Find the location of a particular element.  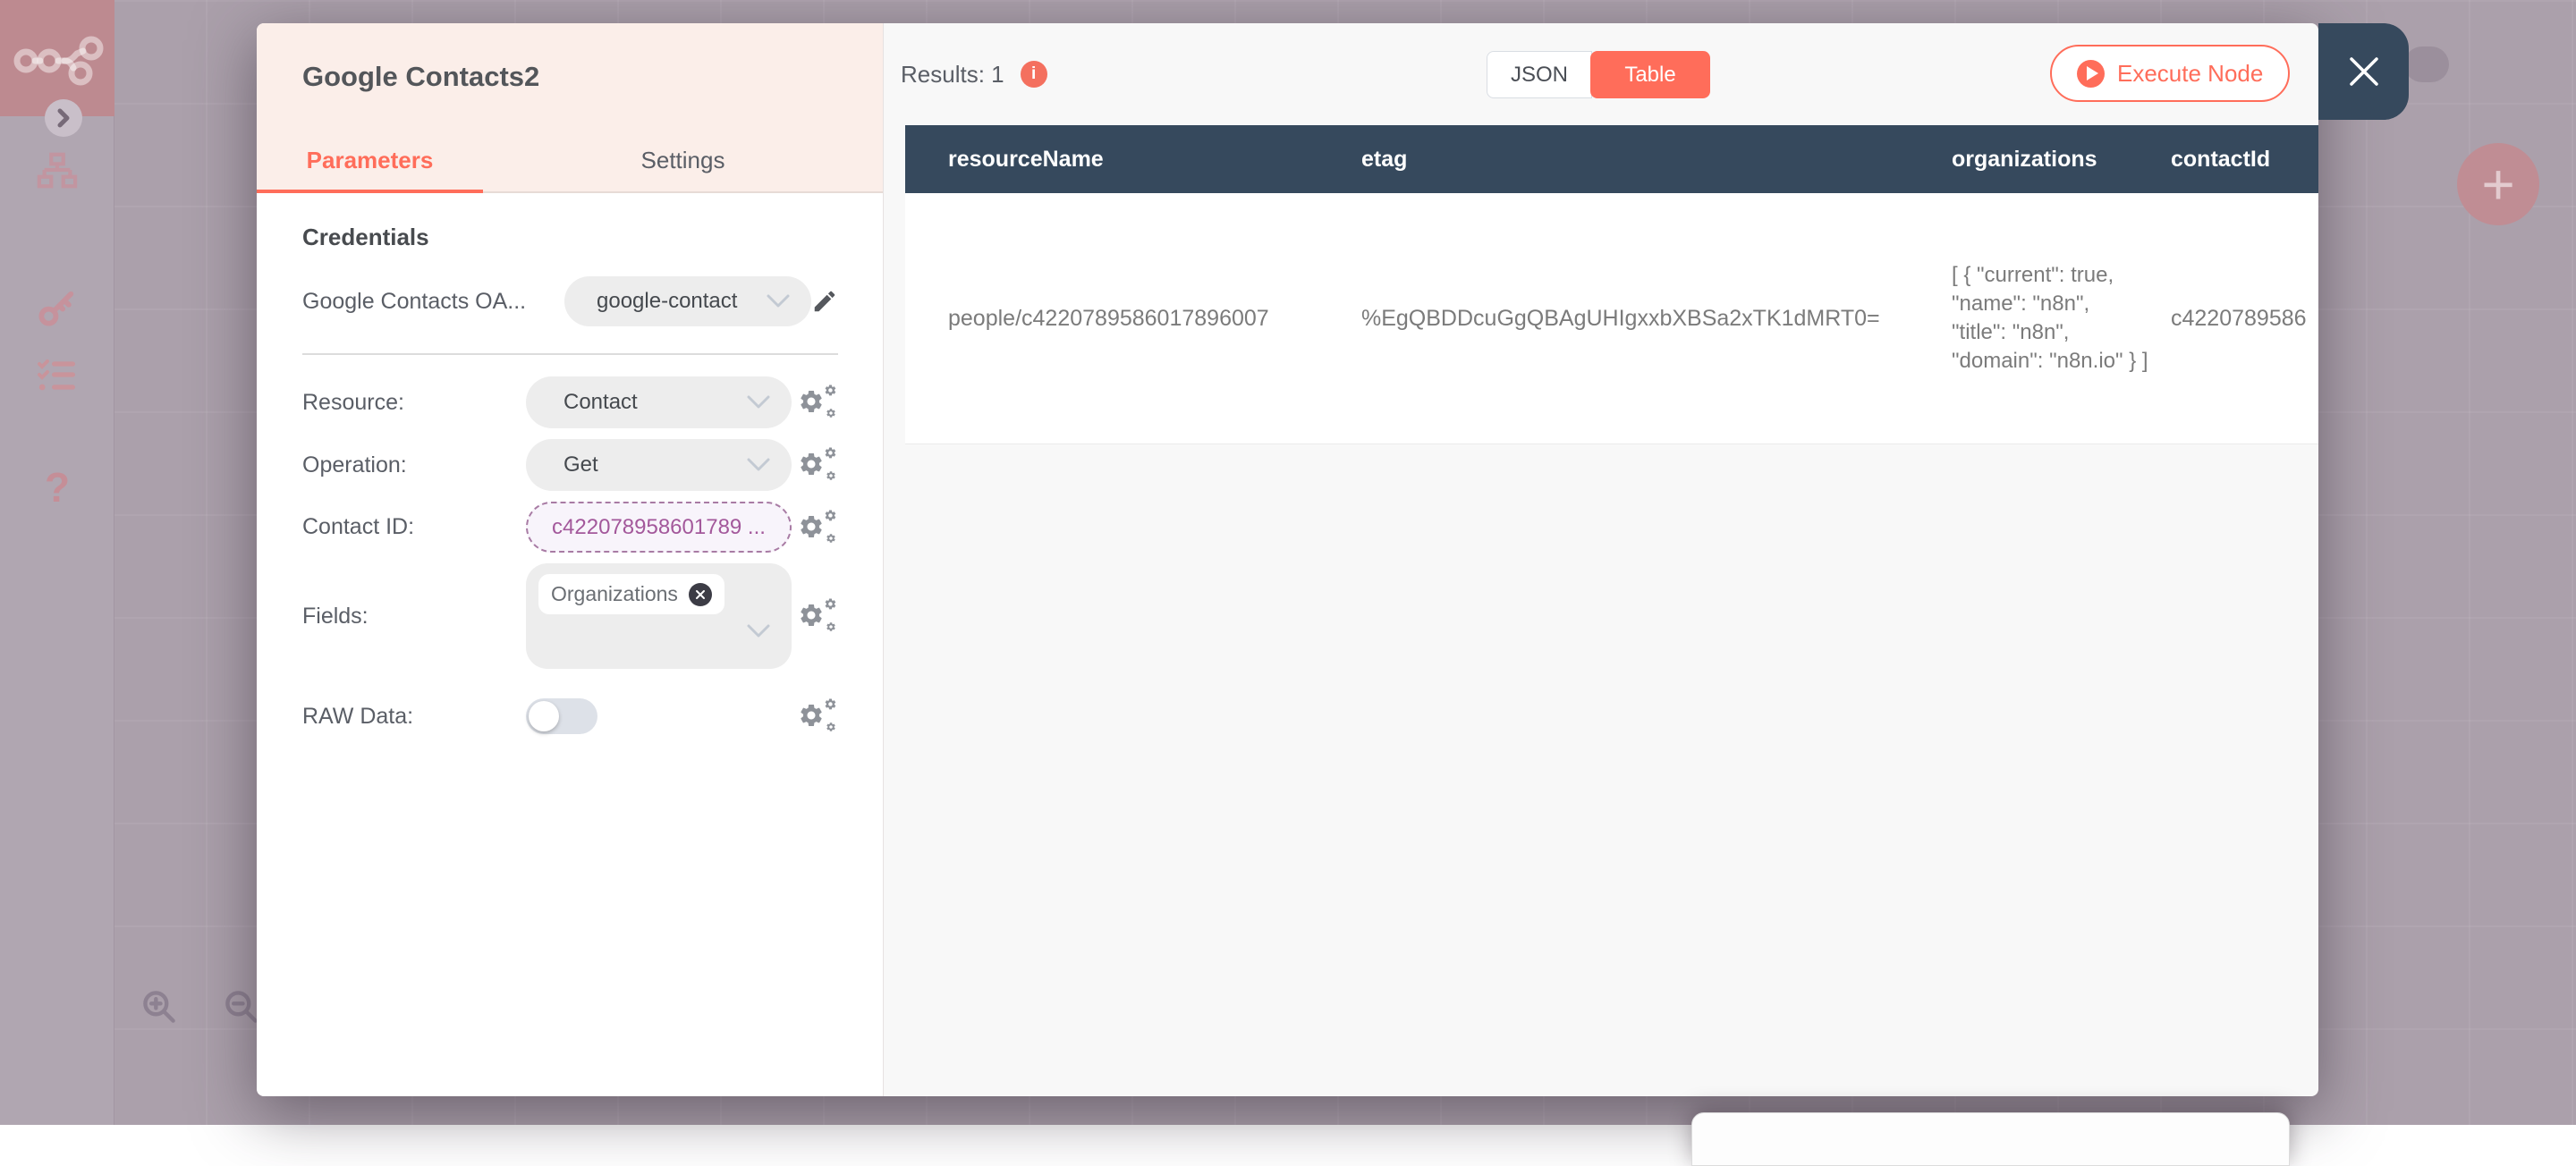

operation-label: Operation: is located at coordinates (414, 465).